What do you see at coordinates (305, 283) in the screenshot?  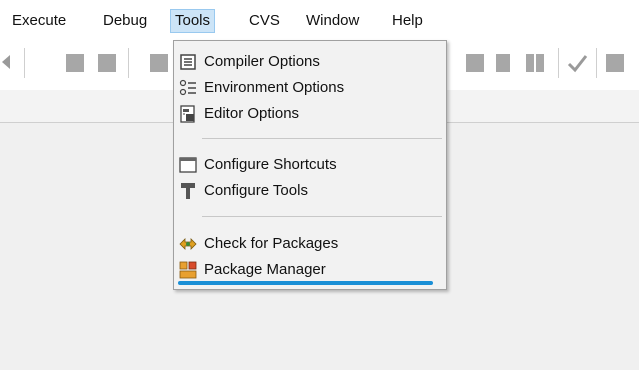 I see `highlight-underline` at bounding box center [305, 283].